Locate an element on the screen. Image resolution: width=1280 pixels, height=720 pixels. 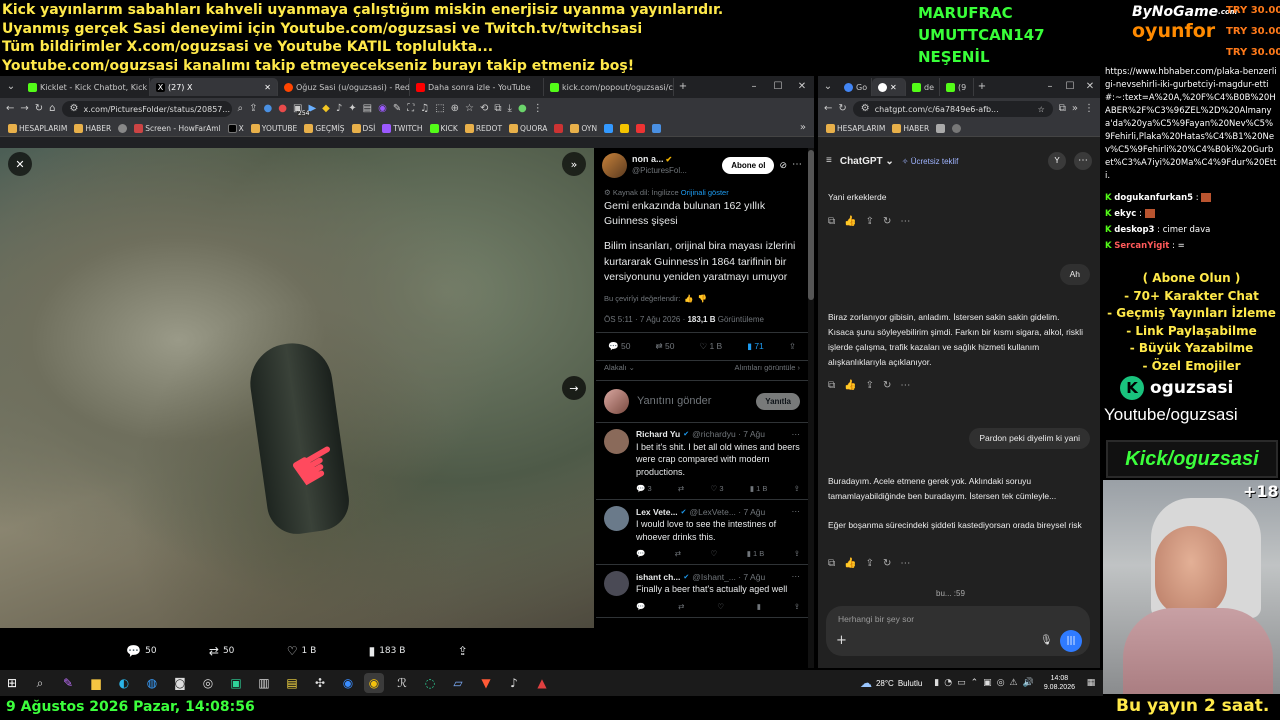
bookmark-folder: QUORA is located at coordinates (528, 128).